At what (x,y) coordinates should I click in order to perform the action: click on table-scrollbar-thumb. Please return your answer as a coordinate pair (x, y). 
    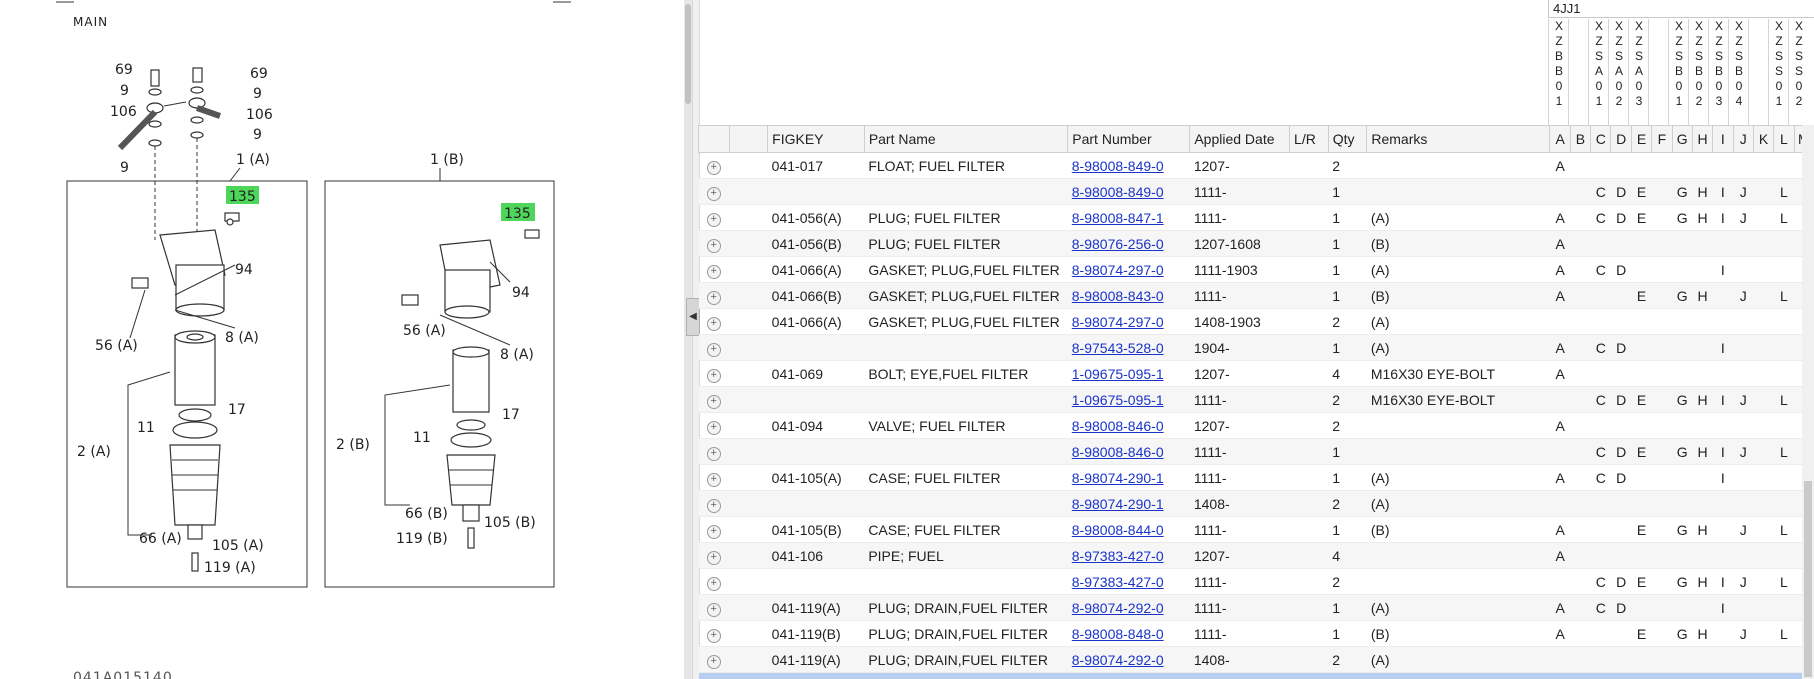
    Looking at the image, I should click on (1808, 579).